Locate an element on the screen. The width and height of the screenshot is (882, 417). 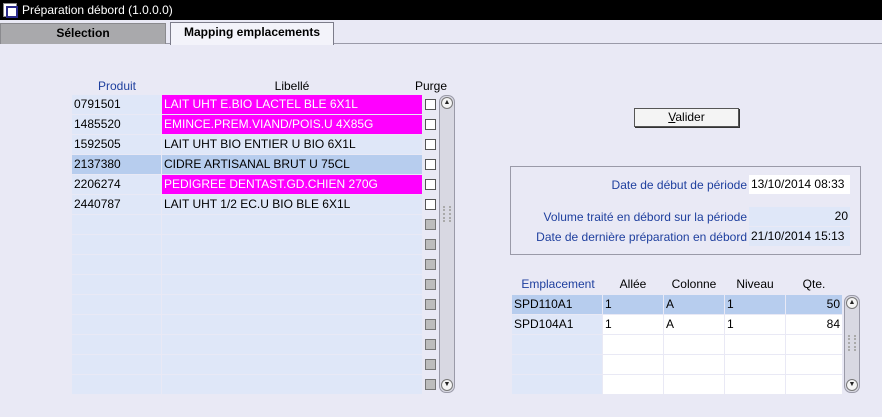
products-scrollbar: ▲ ▼ is located at coordinates (447, 244).